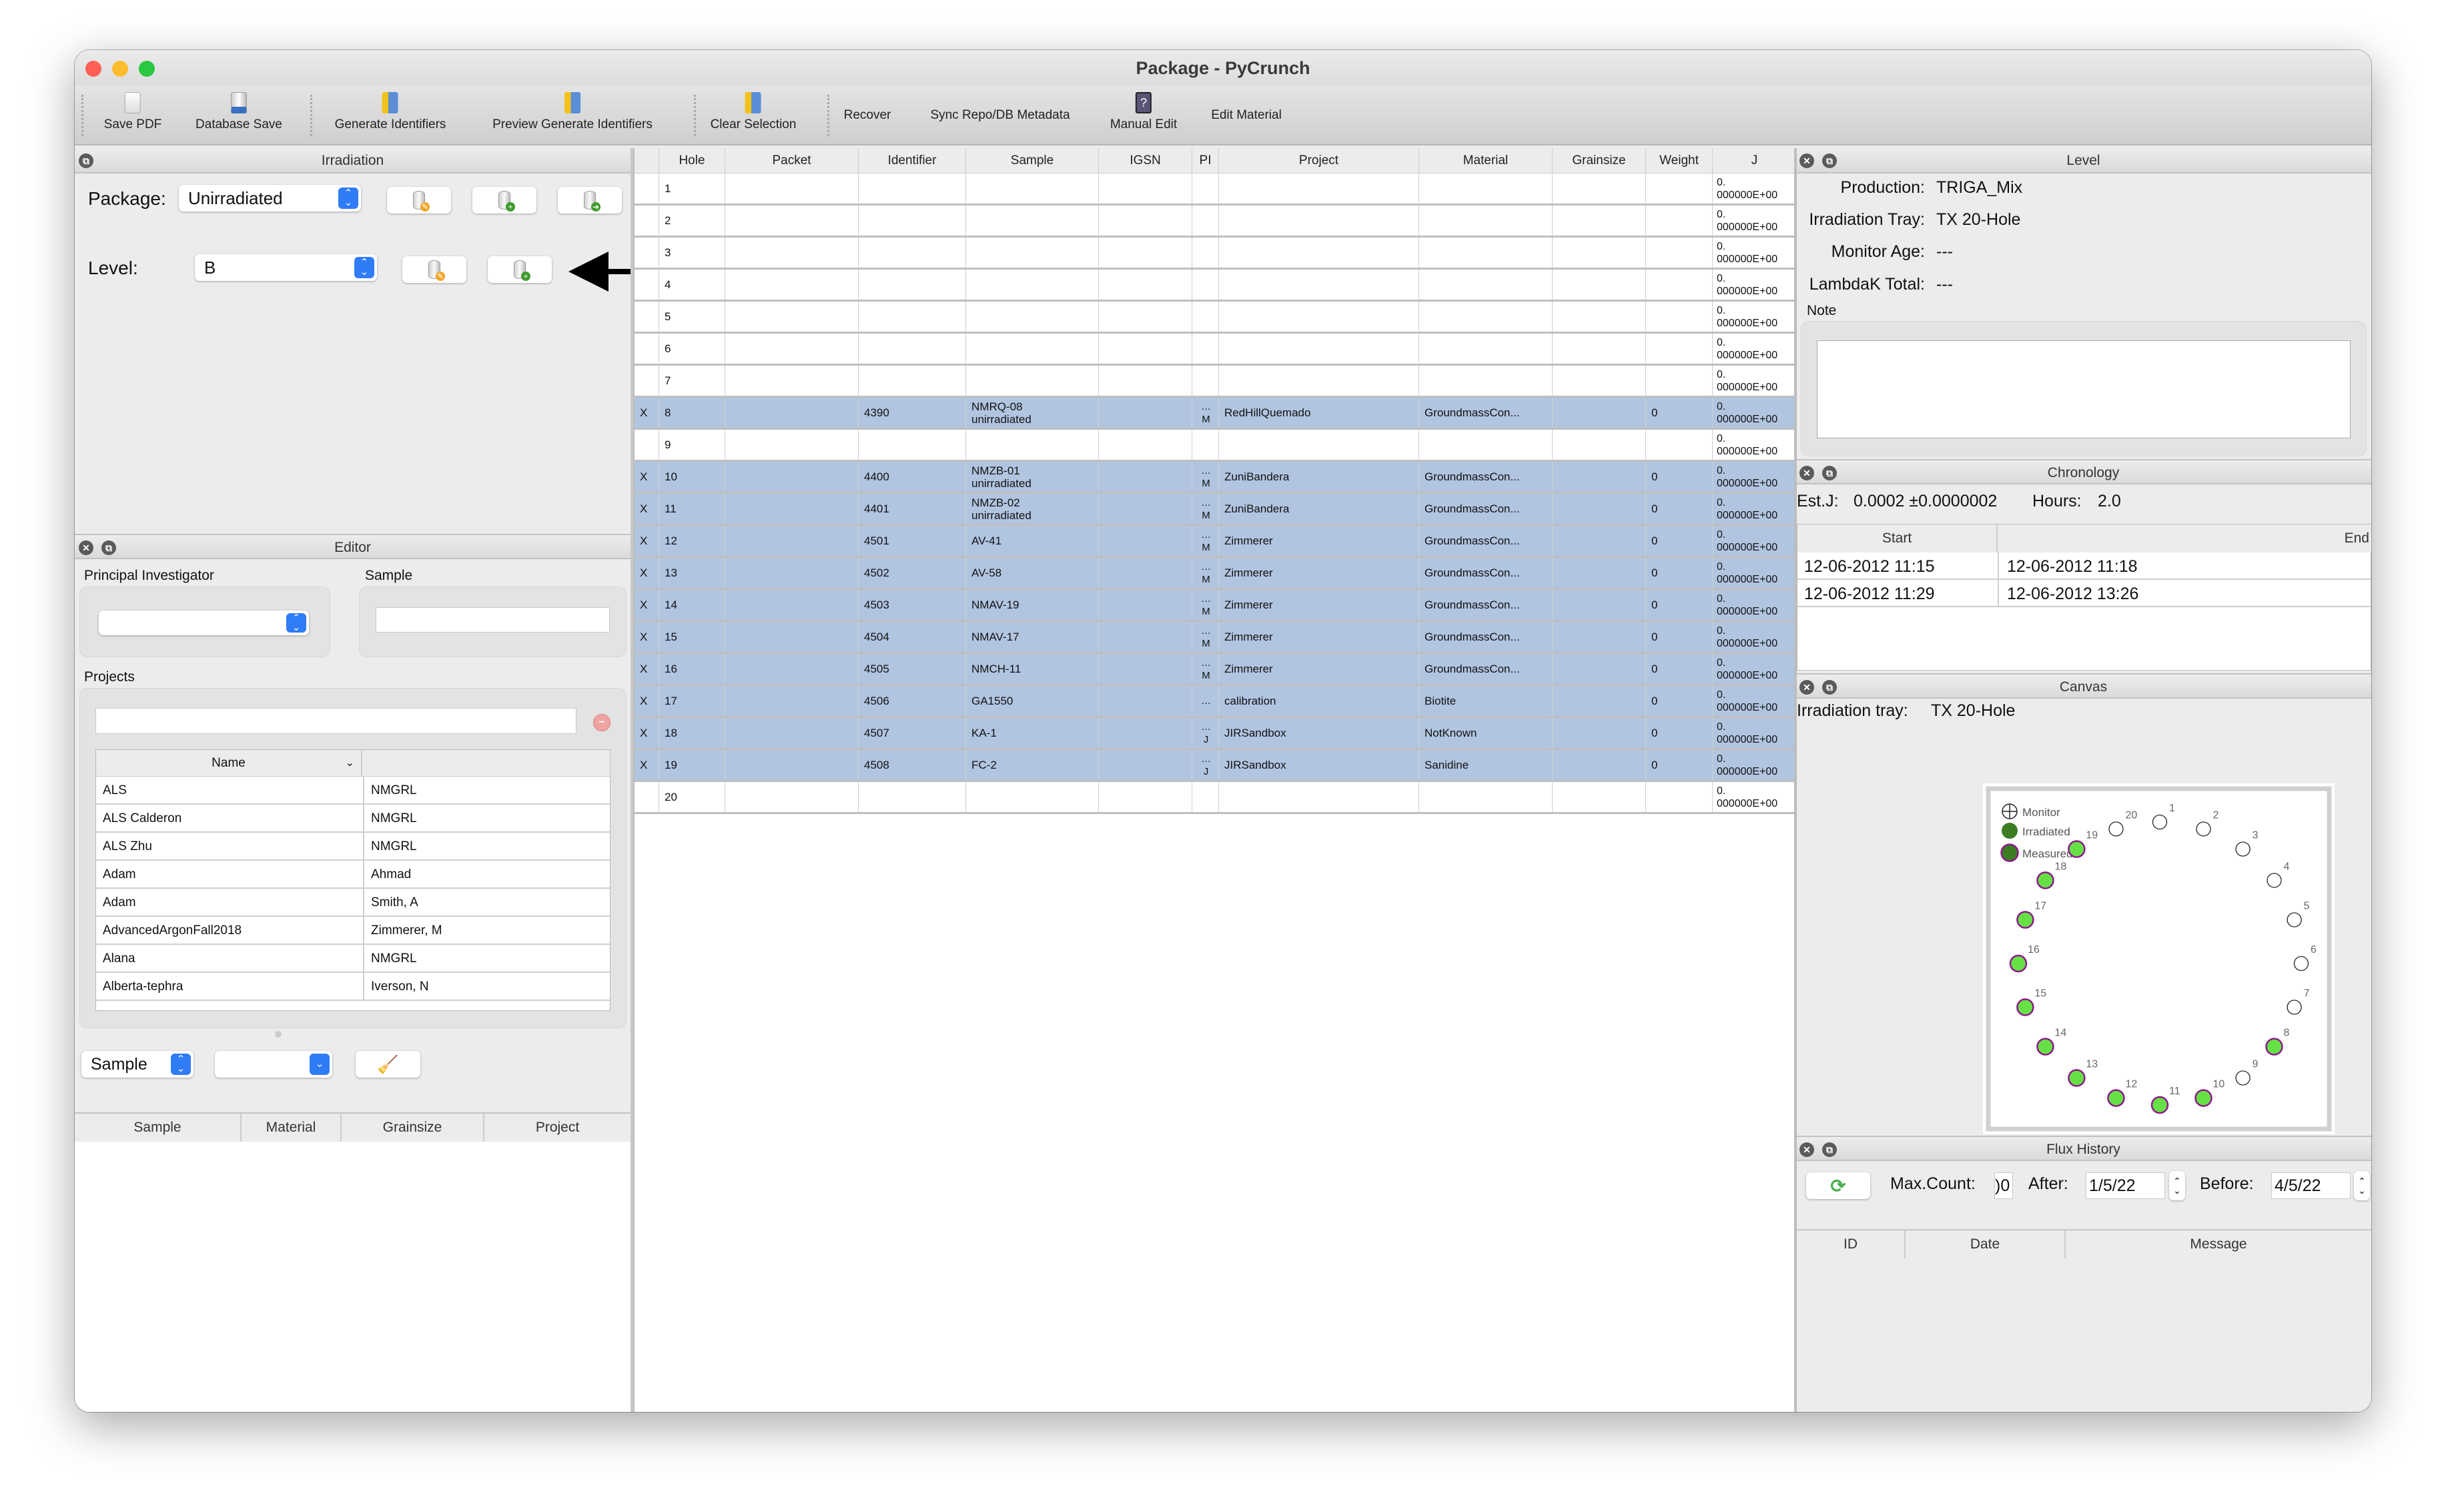  Describe the element at coordinates (270, 198) in the screenshot. I see `package-select: Unirradiated ⌃ ⌄` at that location.